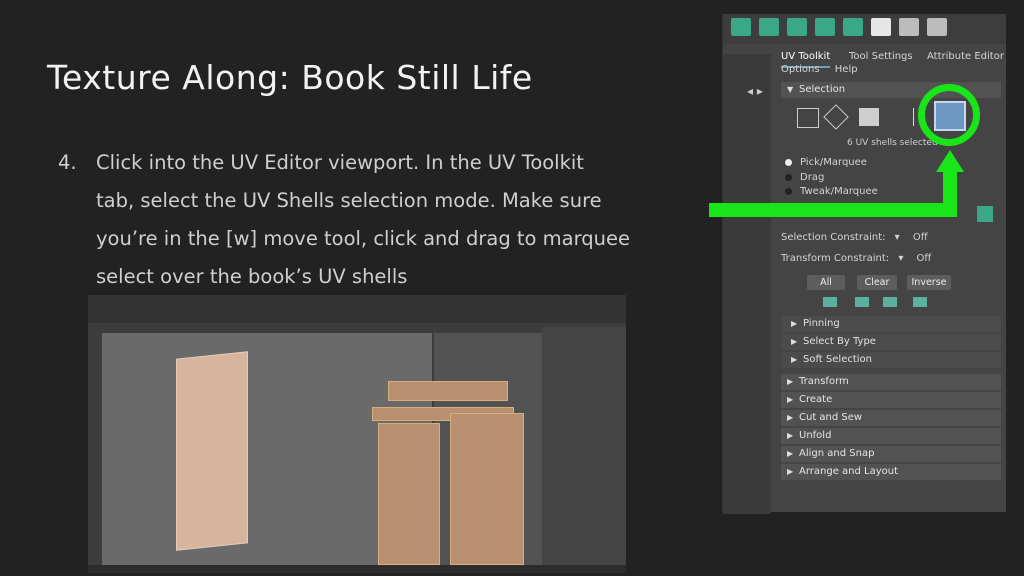 Image resolution: width=1024 pixels, height=576 pixels. What do you see at coordinates (985, 214) in the screenshot?
I see `toolkit-options-icon` at bounding box center [985, 214].